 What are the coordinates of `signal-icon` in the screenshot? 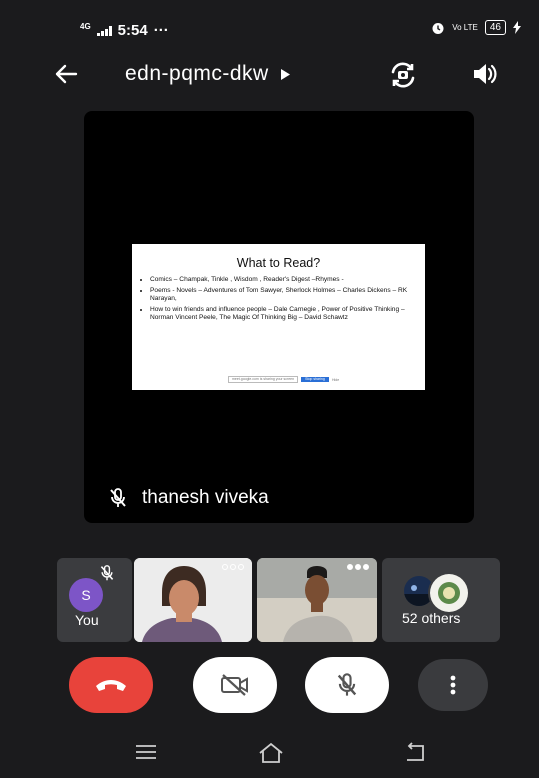 It's located at (104, 30).